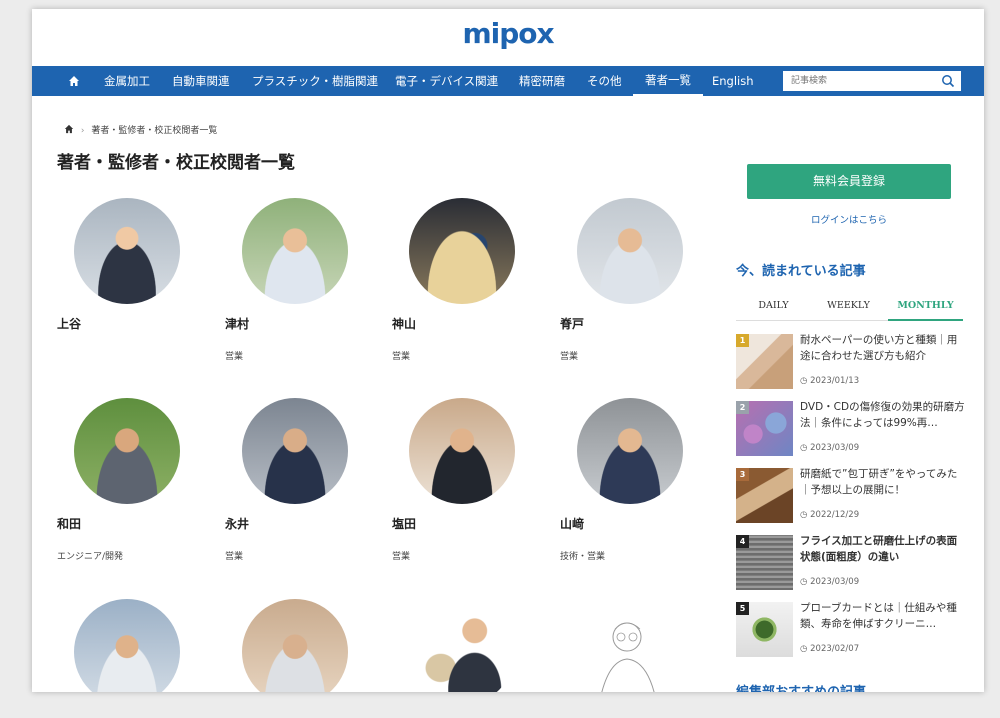 Image resolution: width=1000 pixels, height=718 pixels. I want to click on author-role: 技術・営業, so click(583, 557).